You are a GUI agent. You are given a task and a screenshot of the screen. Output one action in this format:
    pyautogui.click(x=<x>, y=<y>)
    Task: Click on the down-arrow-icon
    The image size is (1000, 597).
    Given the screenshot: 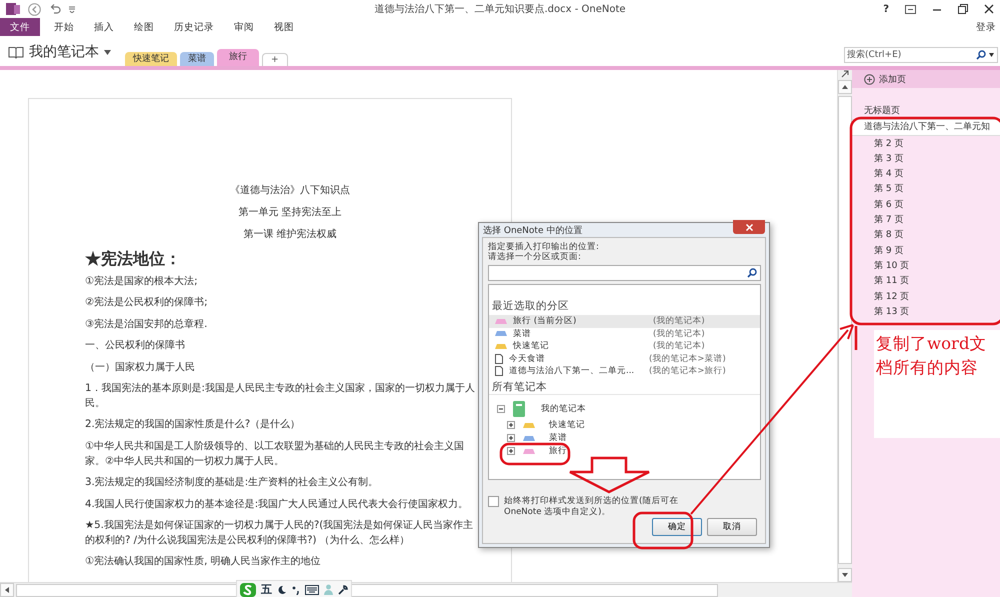 What is the action you would take?
    pyautogui.click(x=845, y=575)
    